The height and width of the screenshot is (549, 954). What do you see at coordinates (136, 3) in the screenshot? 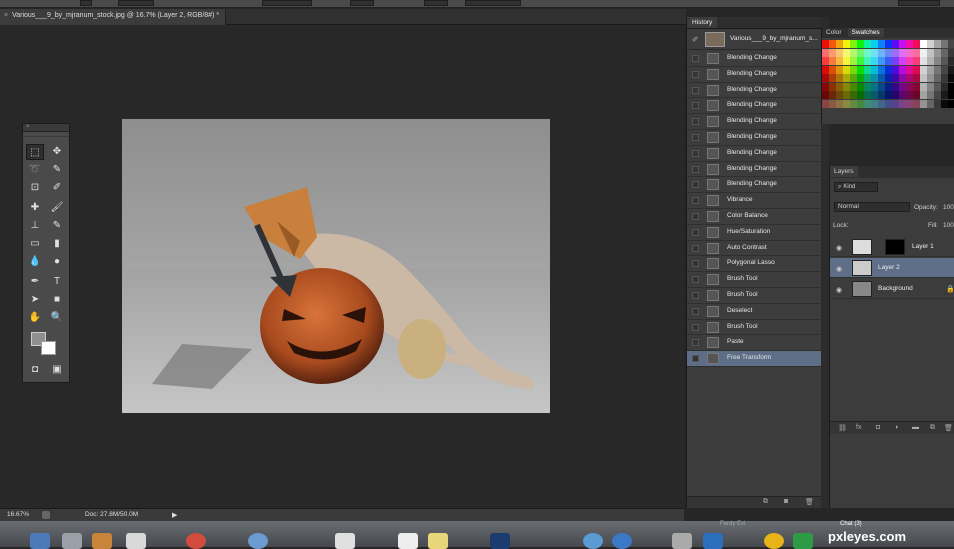
I see `feather-field` at bounding box center [136, 3].